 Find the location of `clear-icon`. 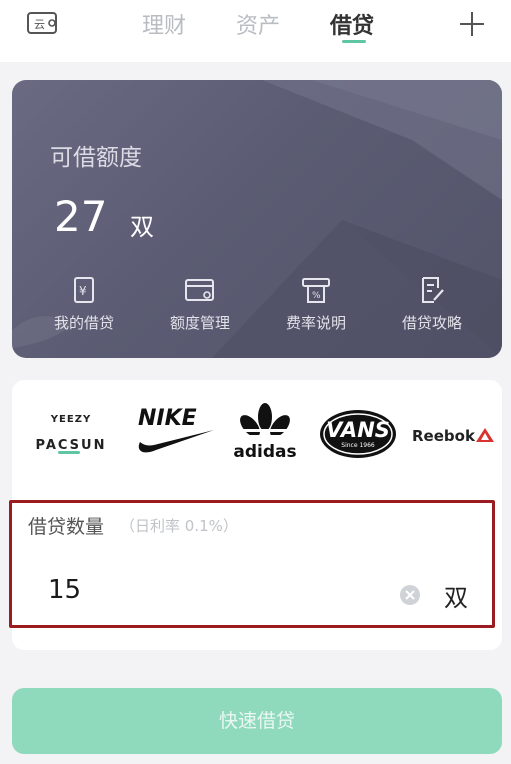

clear-icon is located at coordinates (410, 595).